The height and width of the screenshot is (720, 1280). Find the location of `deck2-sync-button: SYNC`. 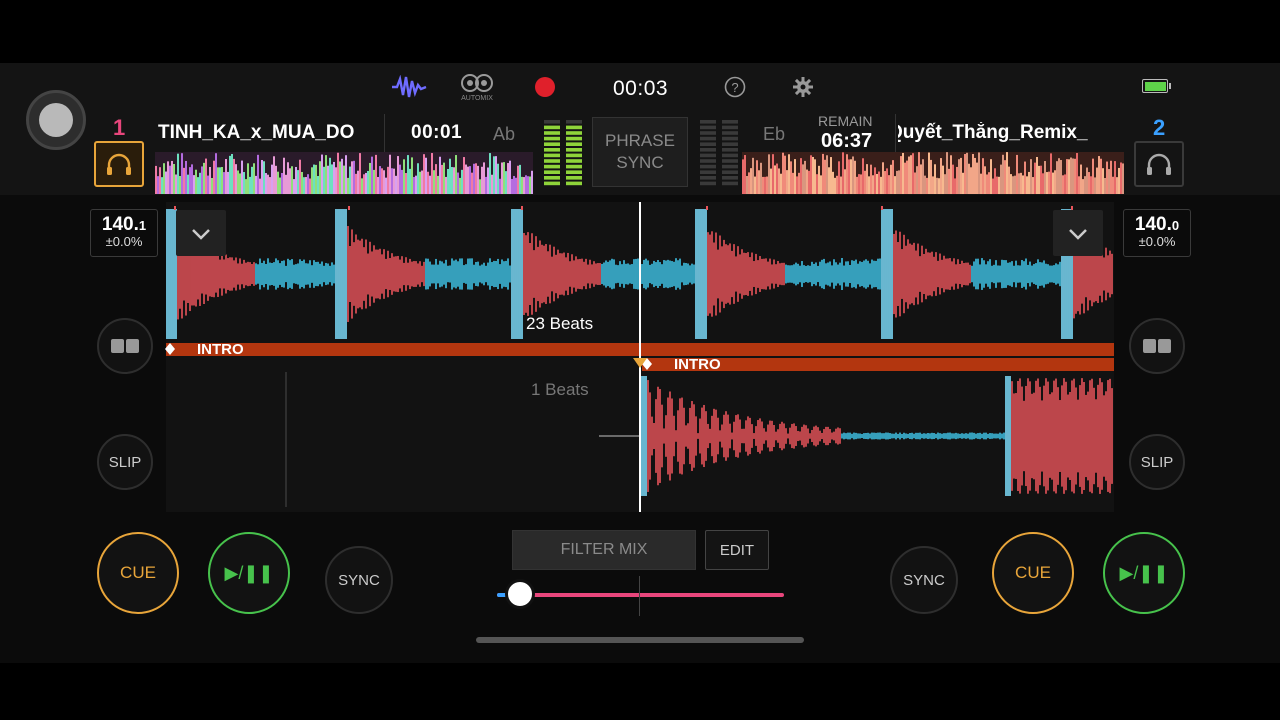

deck2-sync-button: SYNC is located at coordinates (924, 580).